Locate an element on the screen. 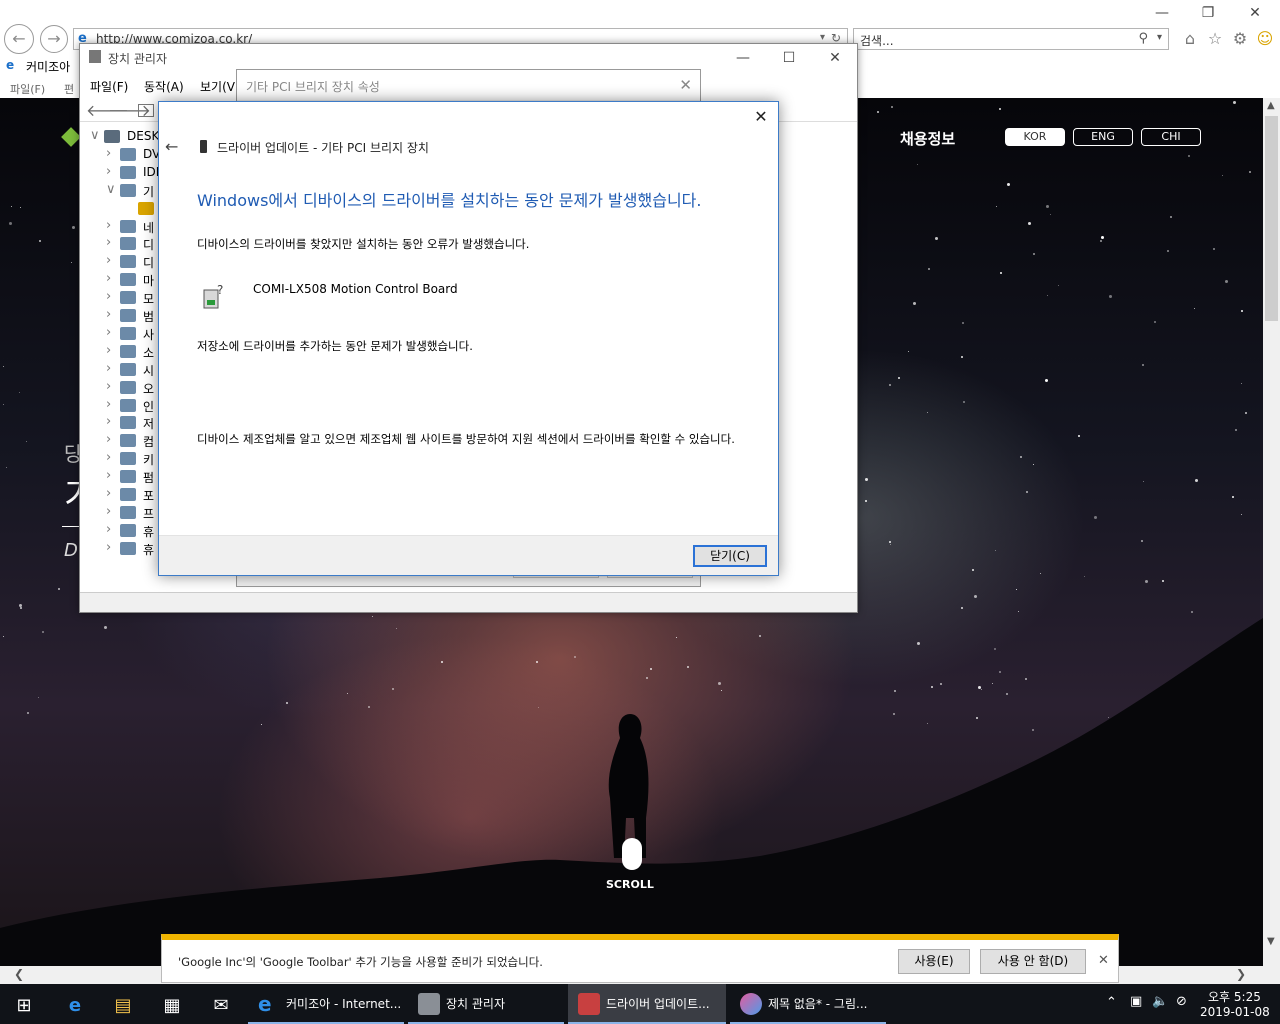 This screenshot has width=1280, height=1024. volume-icon: 🔈 is located at coordinates (1160, 1001).